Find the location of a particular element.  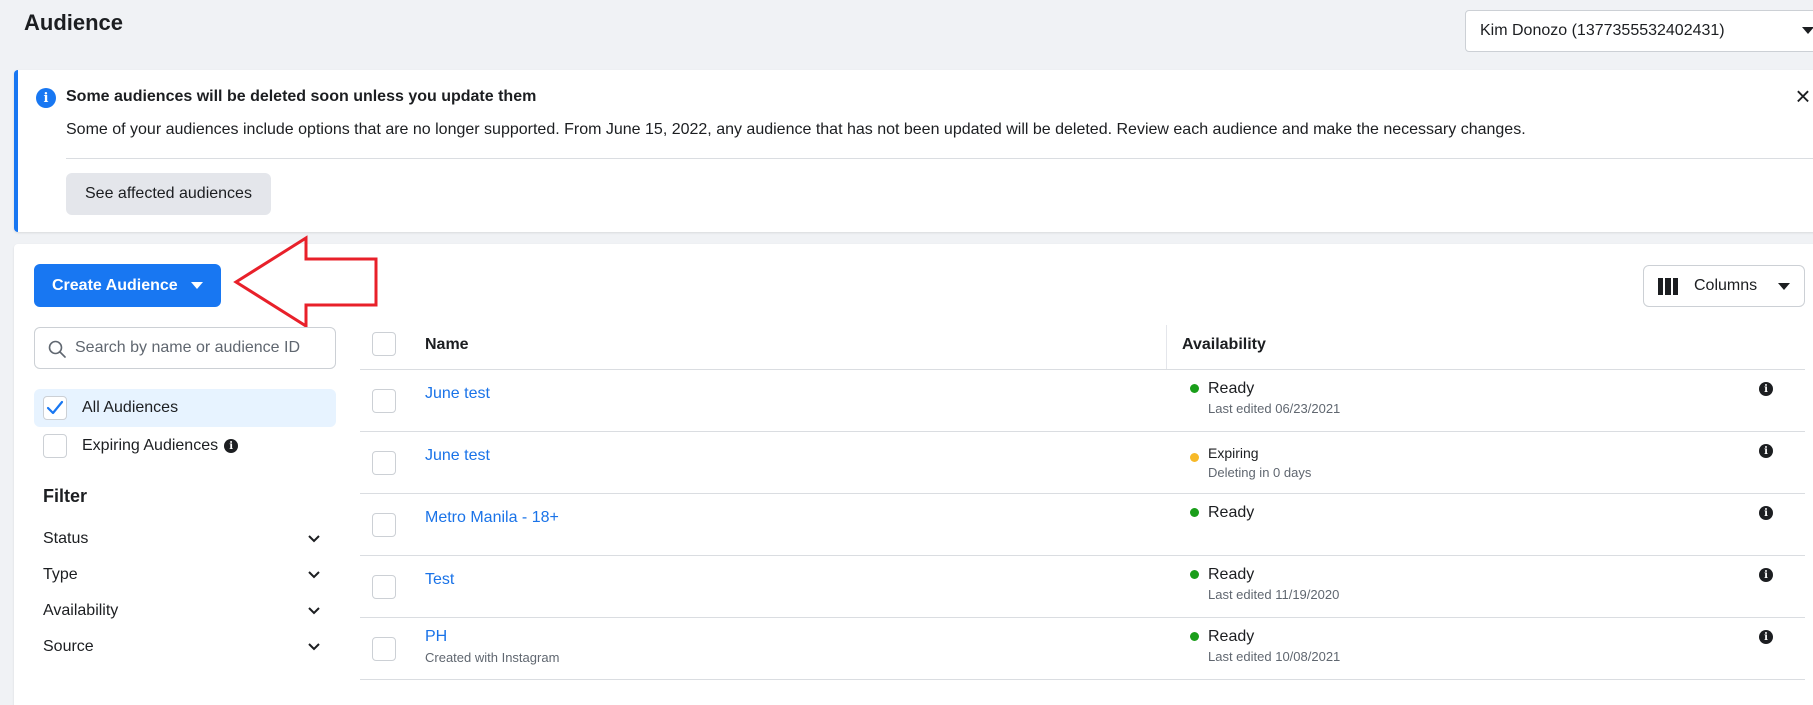

all-audiences-label: All Audiences is located at coordinates (130, 407).